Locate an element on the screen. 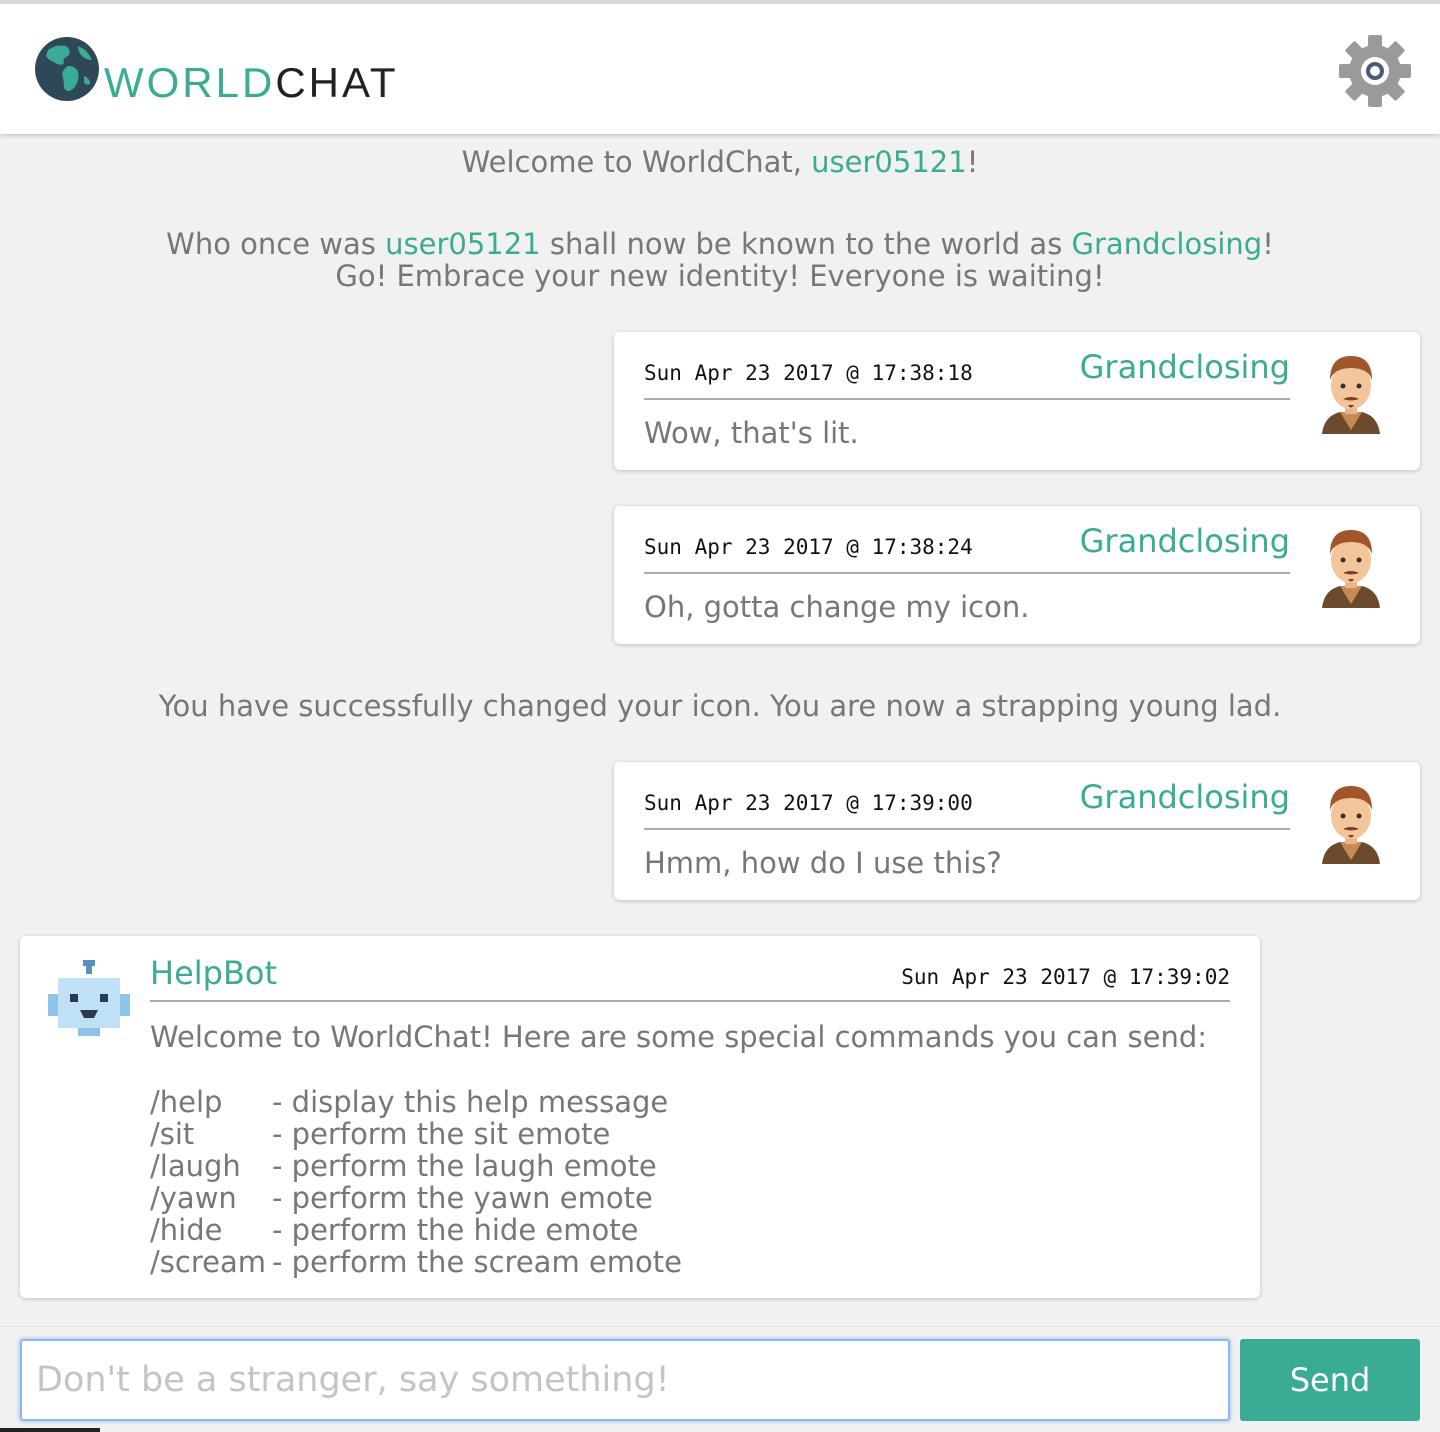  message-timestamp: Sun Apr 23 2017 @ 17:38:24 is located at coordinates (808, 547).